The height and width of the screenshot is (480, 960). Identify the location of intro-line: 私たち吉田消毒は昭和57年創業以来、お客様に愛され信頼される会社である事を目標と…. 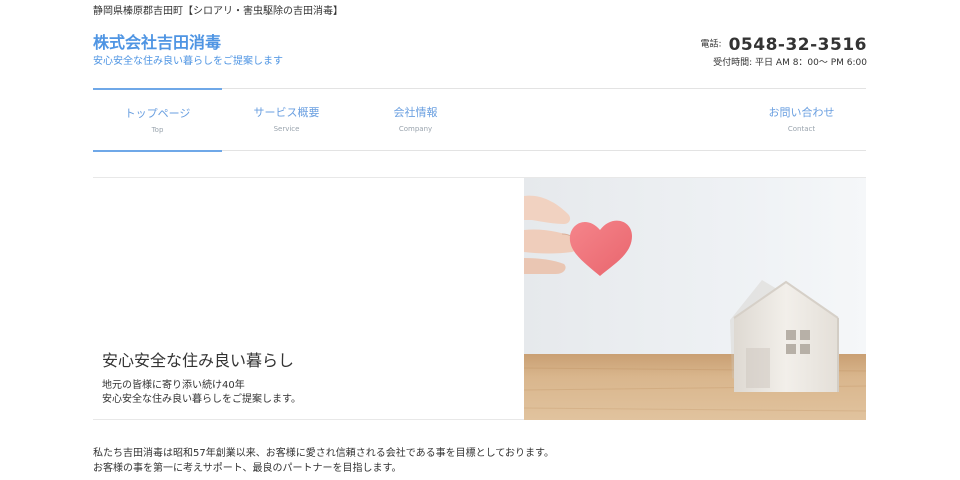
(324, 453).